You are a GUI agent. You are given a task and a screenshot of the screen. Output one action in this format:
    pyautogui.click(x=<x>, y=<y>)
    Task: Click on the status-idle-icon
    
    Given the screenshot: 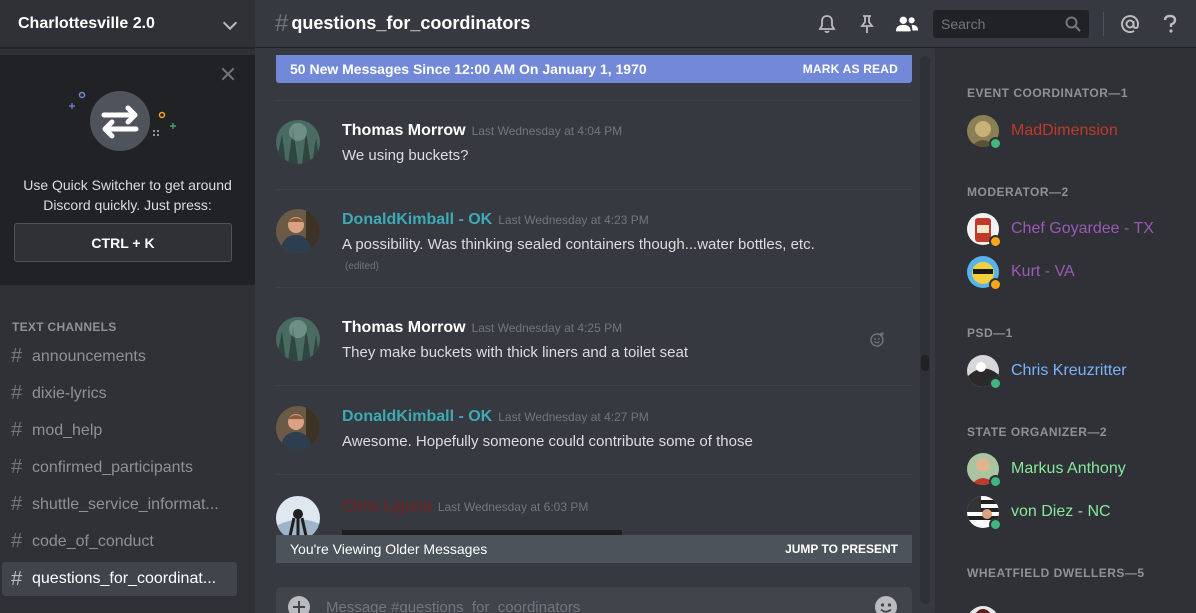 What is the action you would take?
    pyautogui.click(x=995, y=284)
    